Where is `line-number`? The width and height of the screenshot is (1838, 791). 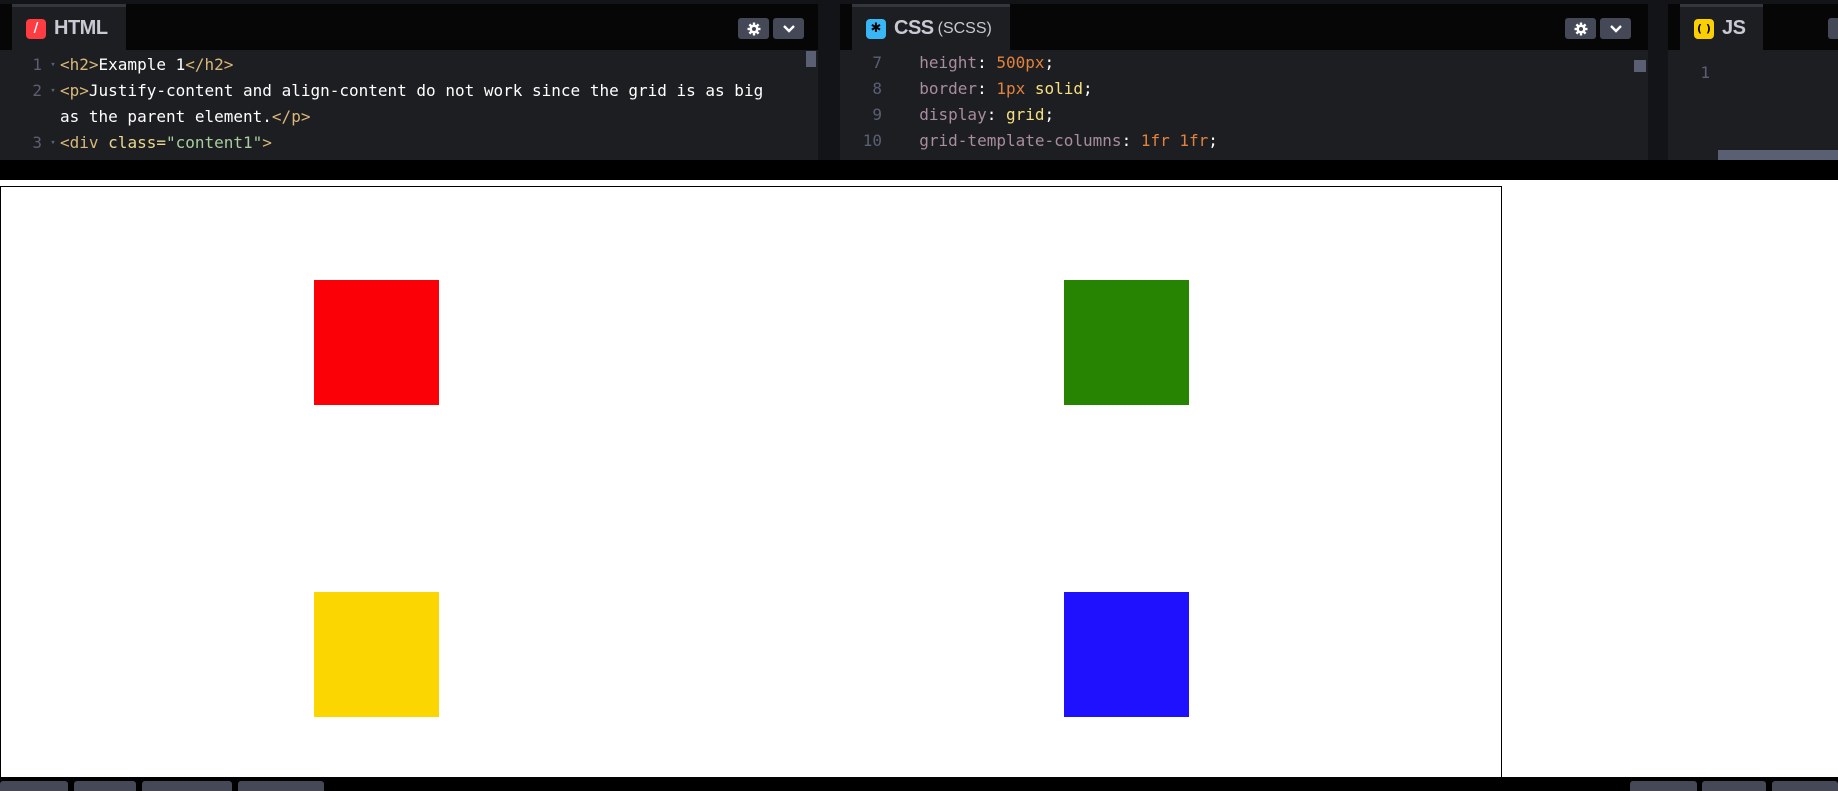 line-number is located at coordinates (23, 117).